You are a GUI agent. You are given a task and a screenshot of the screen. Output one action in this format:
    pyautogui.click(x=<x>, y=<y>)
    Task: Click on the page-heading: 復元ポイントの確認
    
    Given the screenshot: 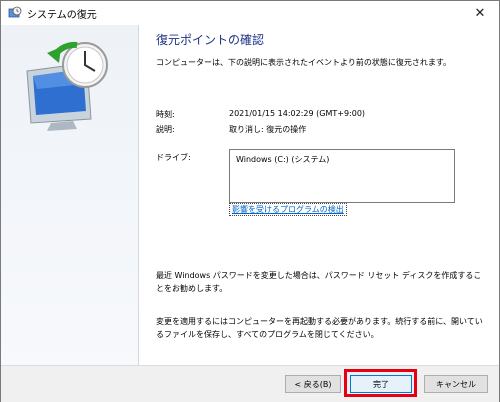 What is the action you would take?
    pyautogui.click(x=210, y=40)
    